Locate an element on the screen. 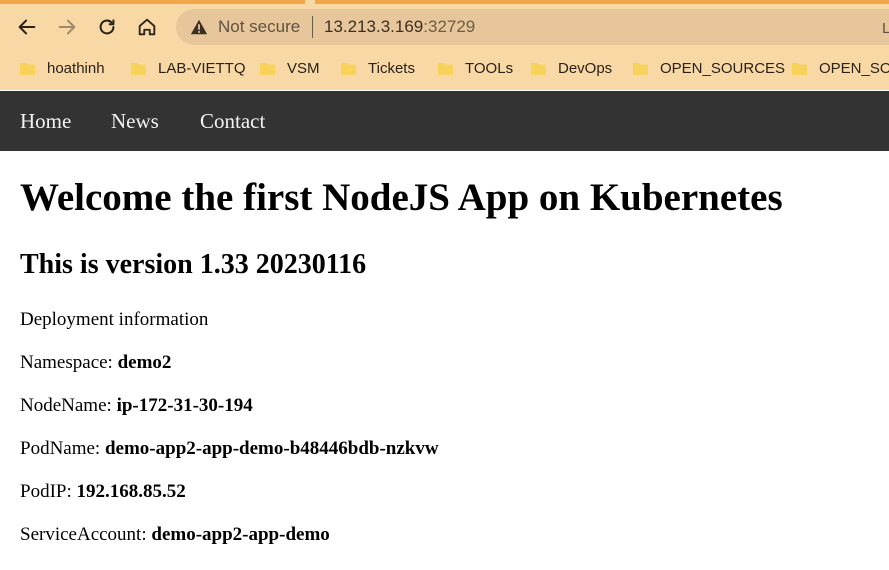  reload-icon is located at coordinates (107, 27).